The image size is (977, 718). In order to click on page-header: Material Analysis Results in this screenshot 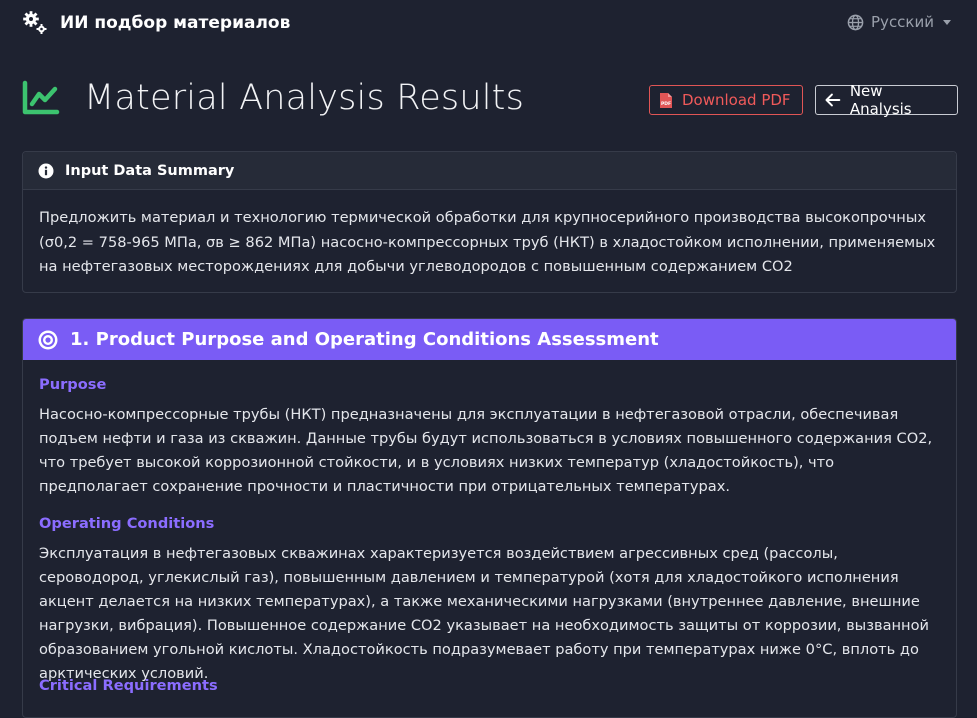, I will do `click(273, 98)`.